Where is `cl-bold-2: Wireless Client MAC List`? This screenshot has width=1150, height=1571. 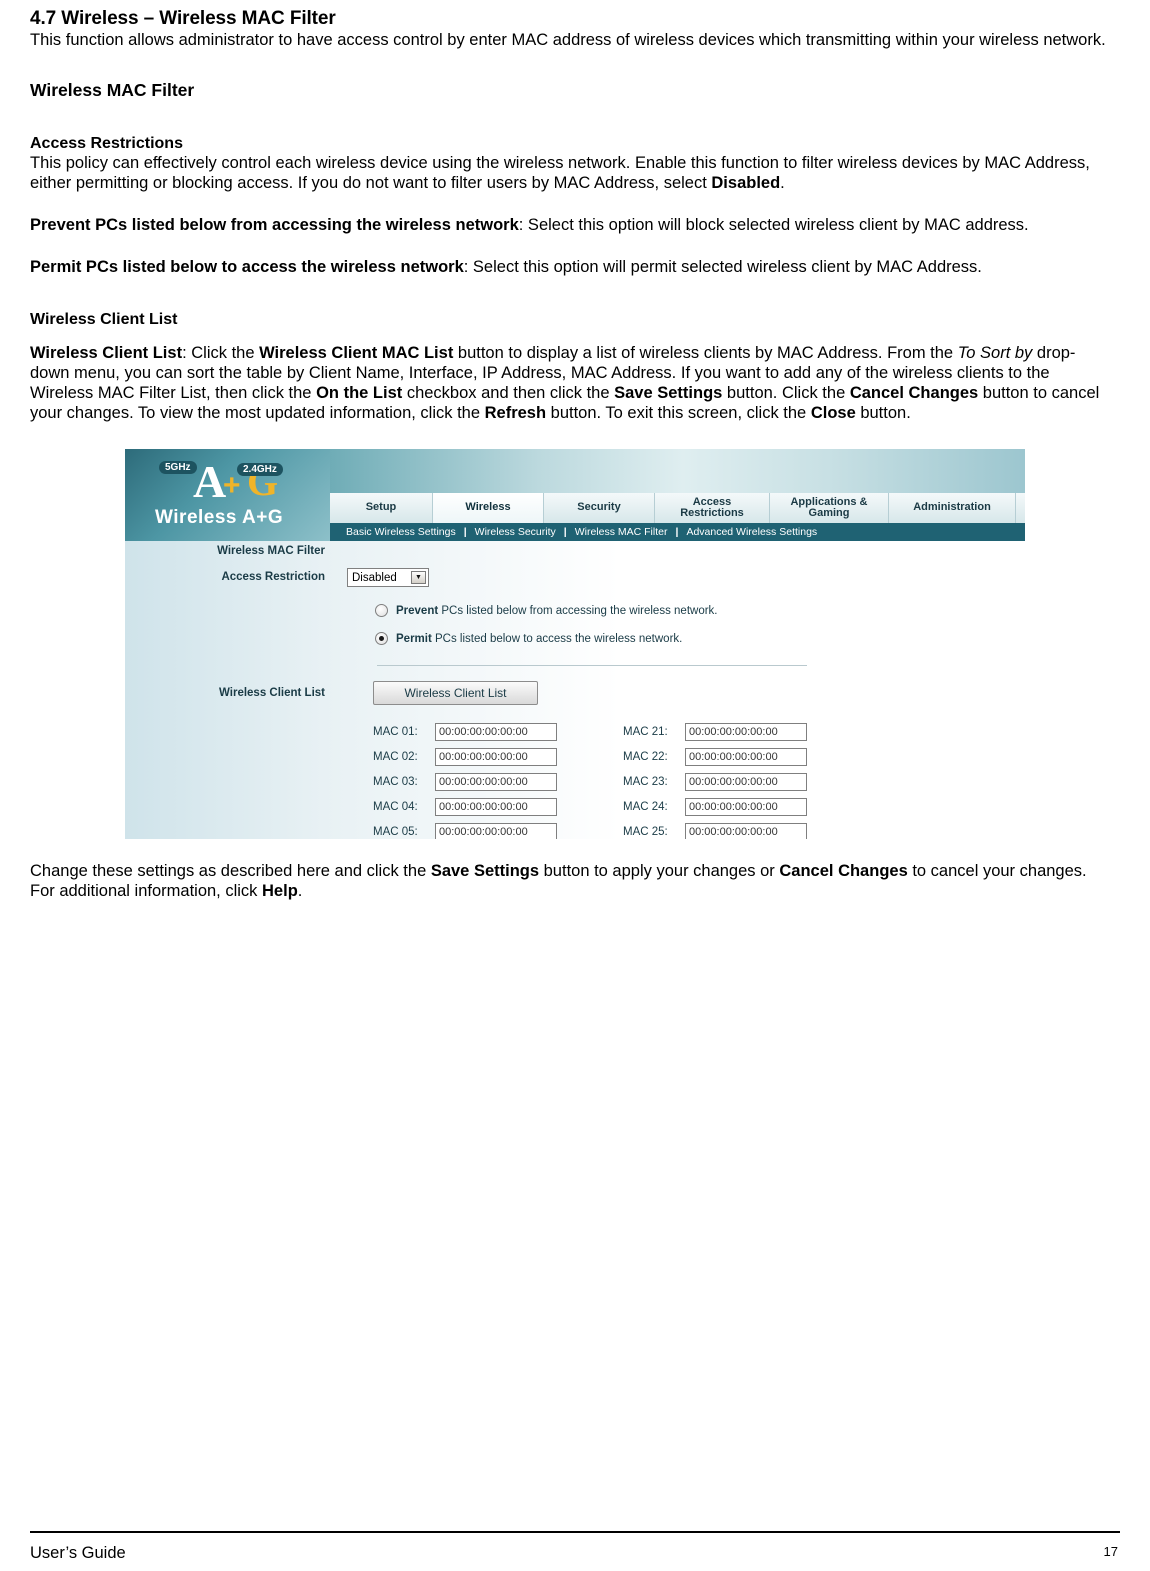 cl-bold-2: Wireless Client MAC List is located at coordinates (356, 353).